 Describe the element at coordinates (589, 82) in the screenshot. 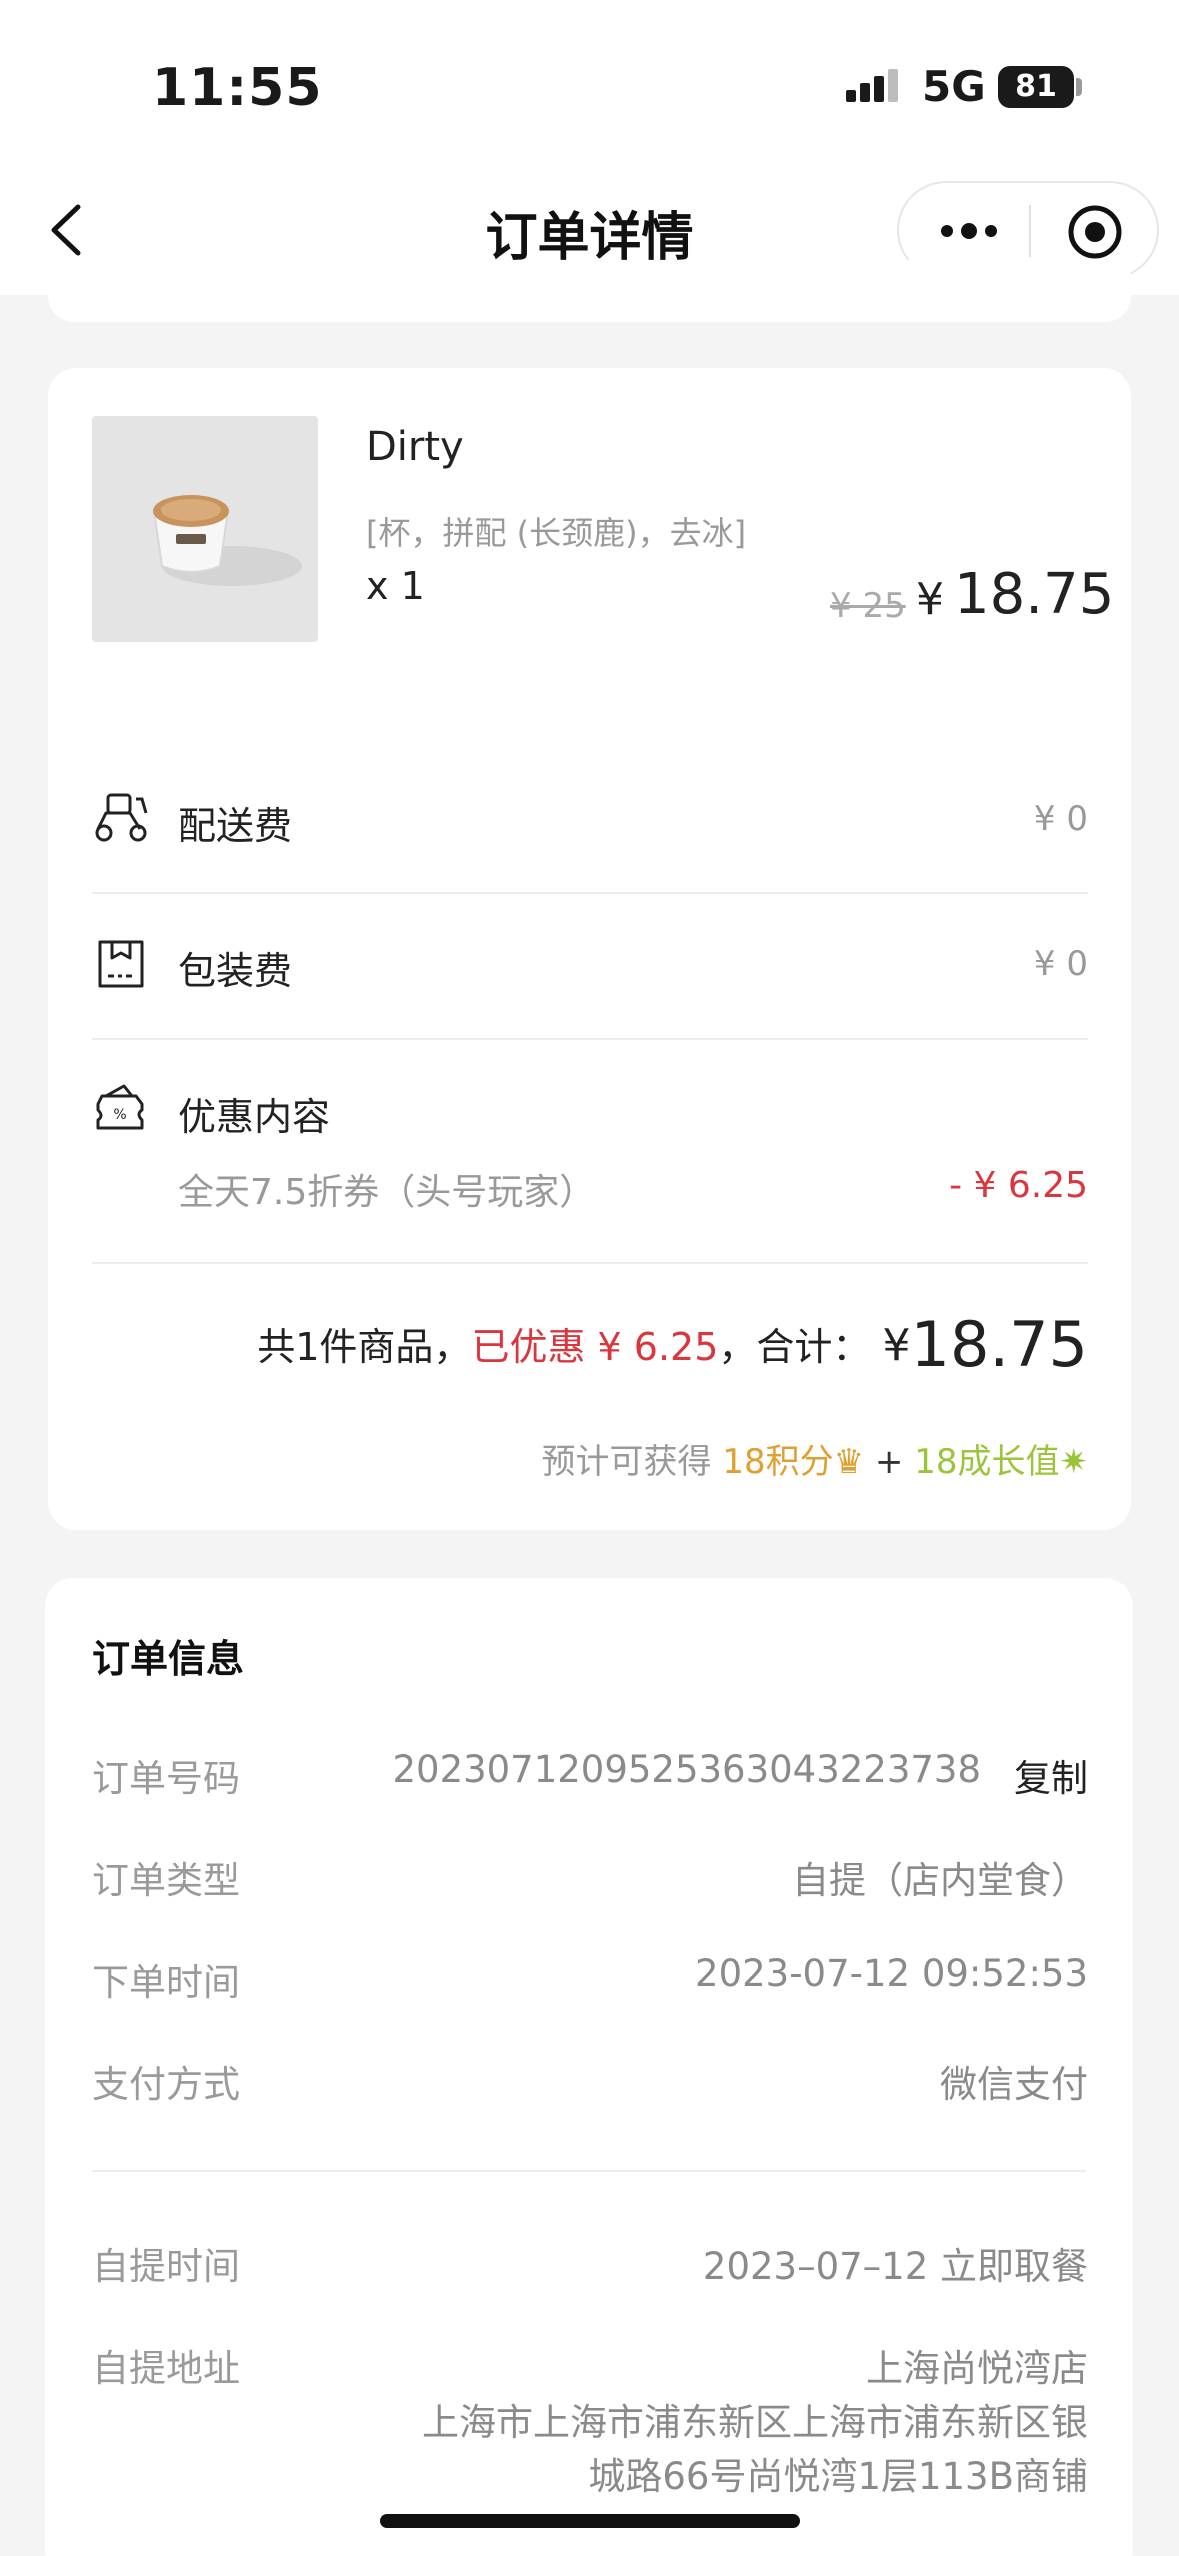

I see `status-bar: 11:55 5G 81` at that location.